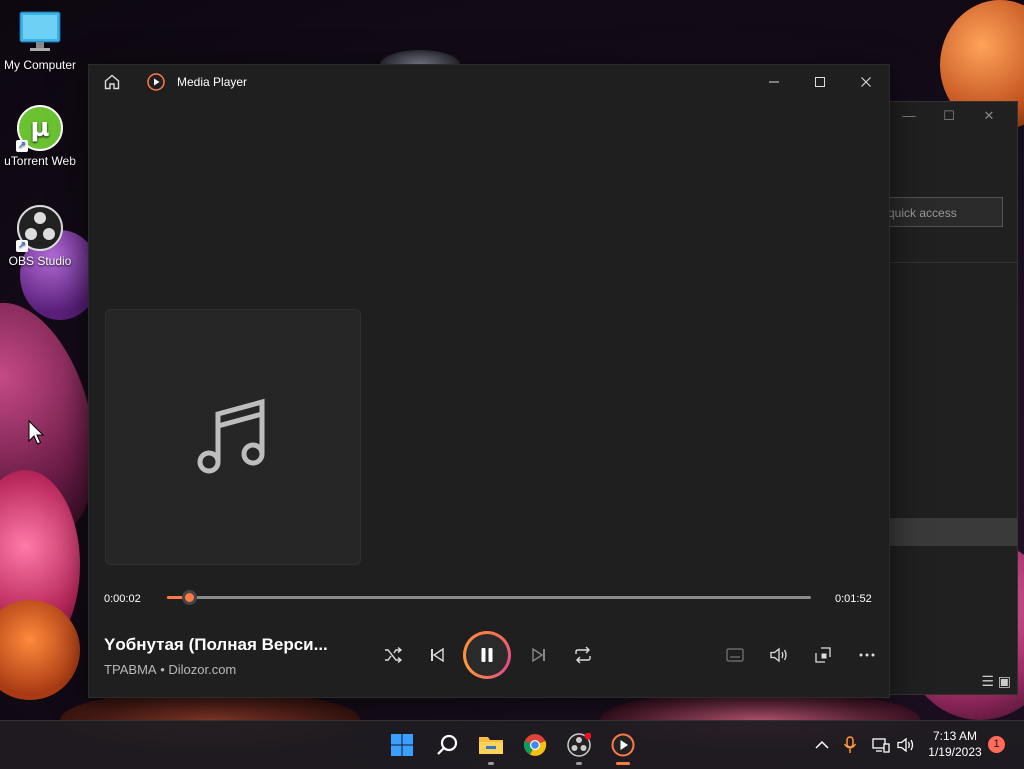 The image size is (1024, 769). Describe the element at coordinates (623, 747) in the screenshot. I see `media-player-icon` at that location.